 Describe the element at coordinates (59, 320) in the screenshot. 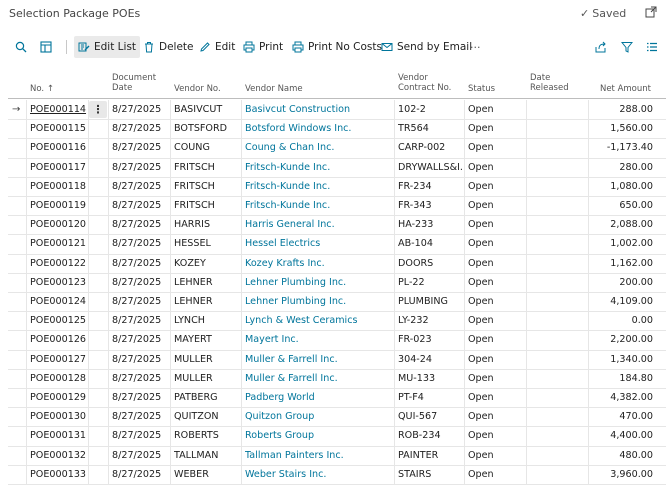

I see `cell-no: POE000125` at that location.